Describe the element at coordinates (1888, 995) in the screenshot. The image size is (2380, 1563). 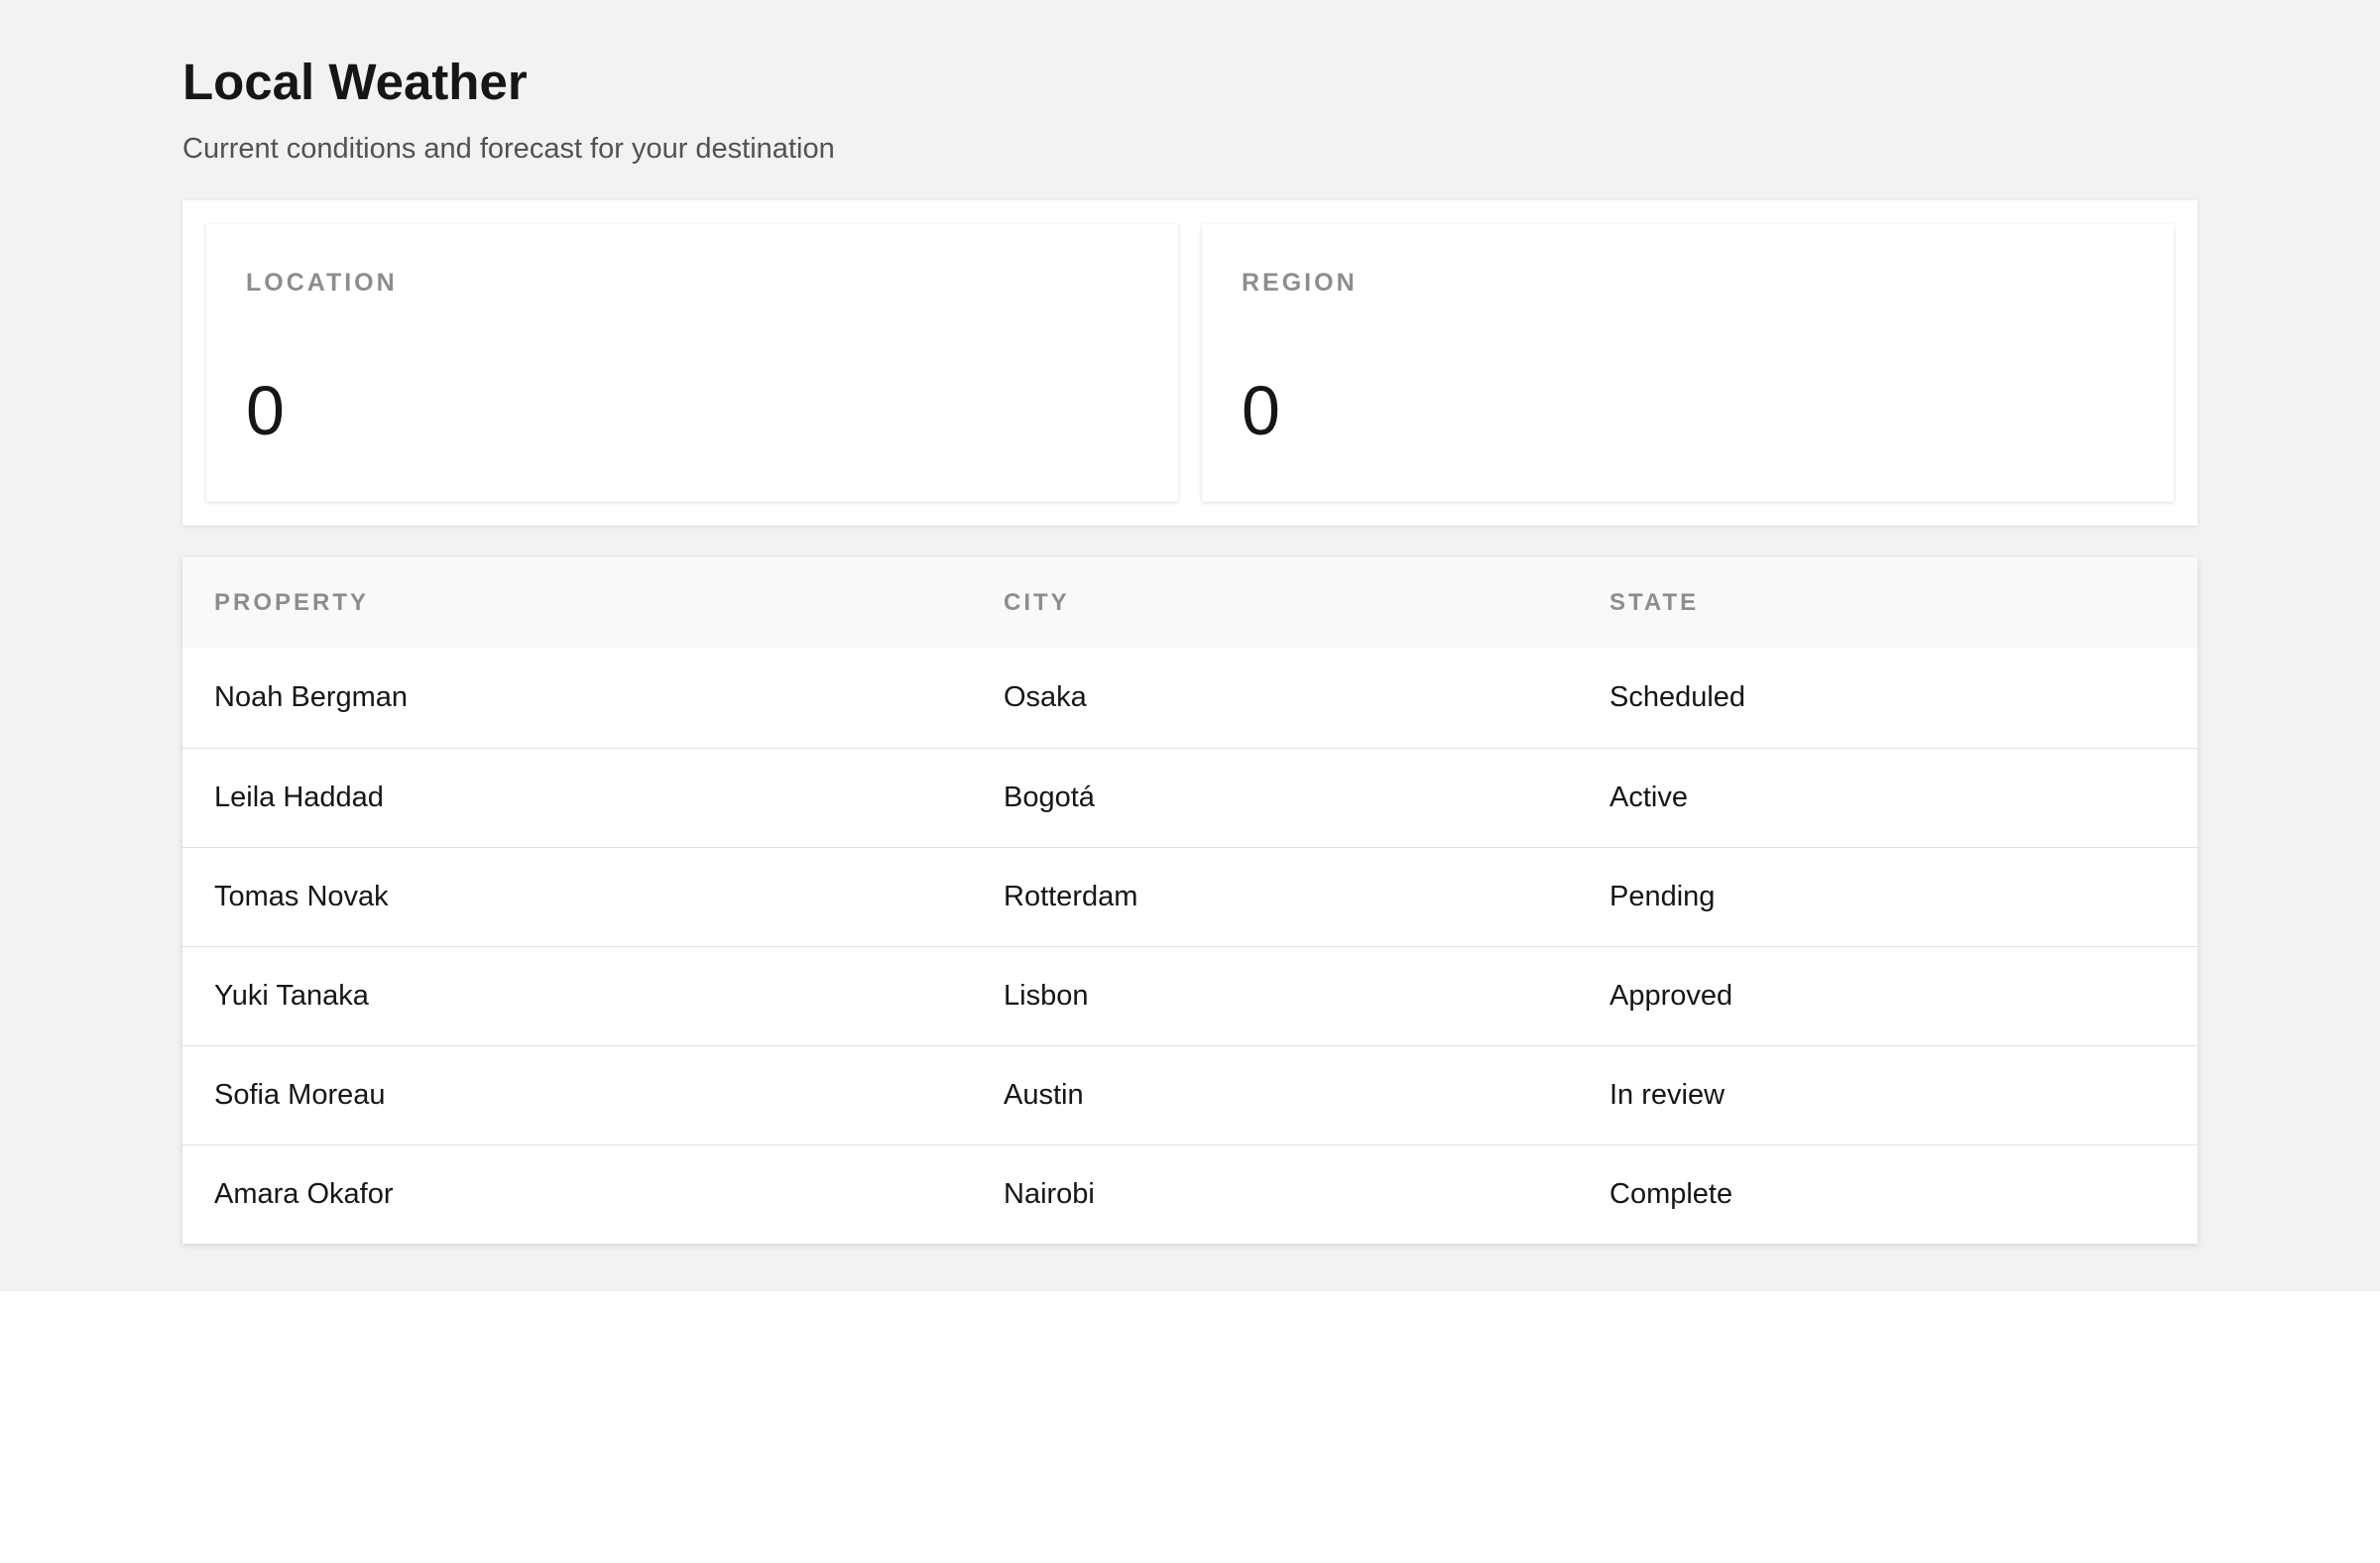
I see `cell-state: Approved` at that location.